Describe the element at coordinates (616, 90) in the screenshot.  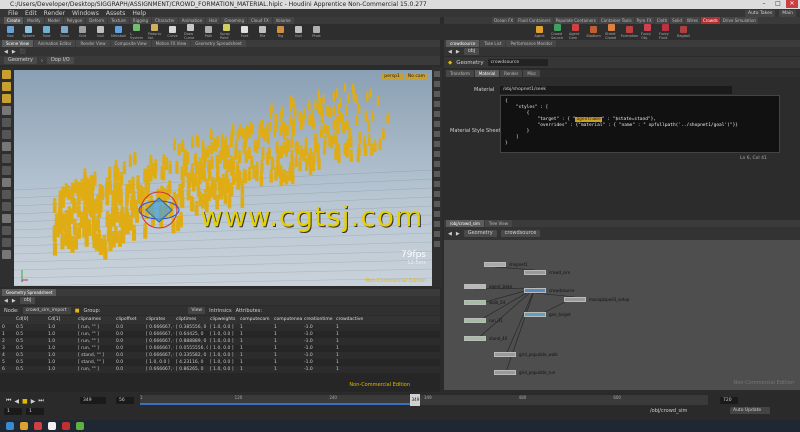
I see `material-field: /obj/shopnet1/seek` at that location.